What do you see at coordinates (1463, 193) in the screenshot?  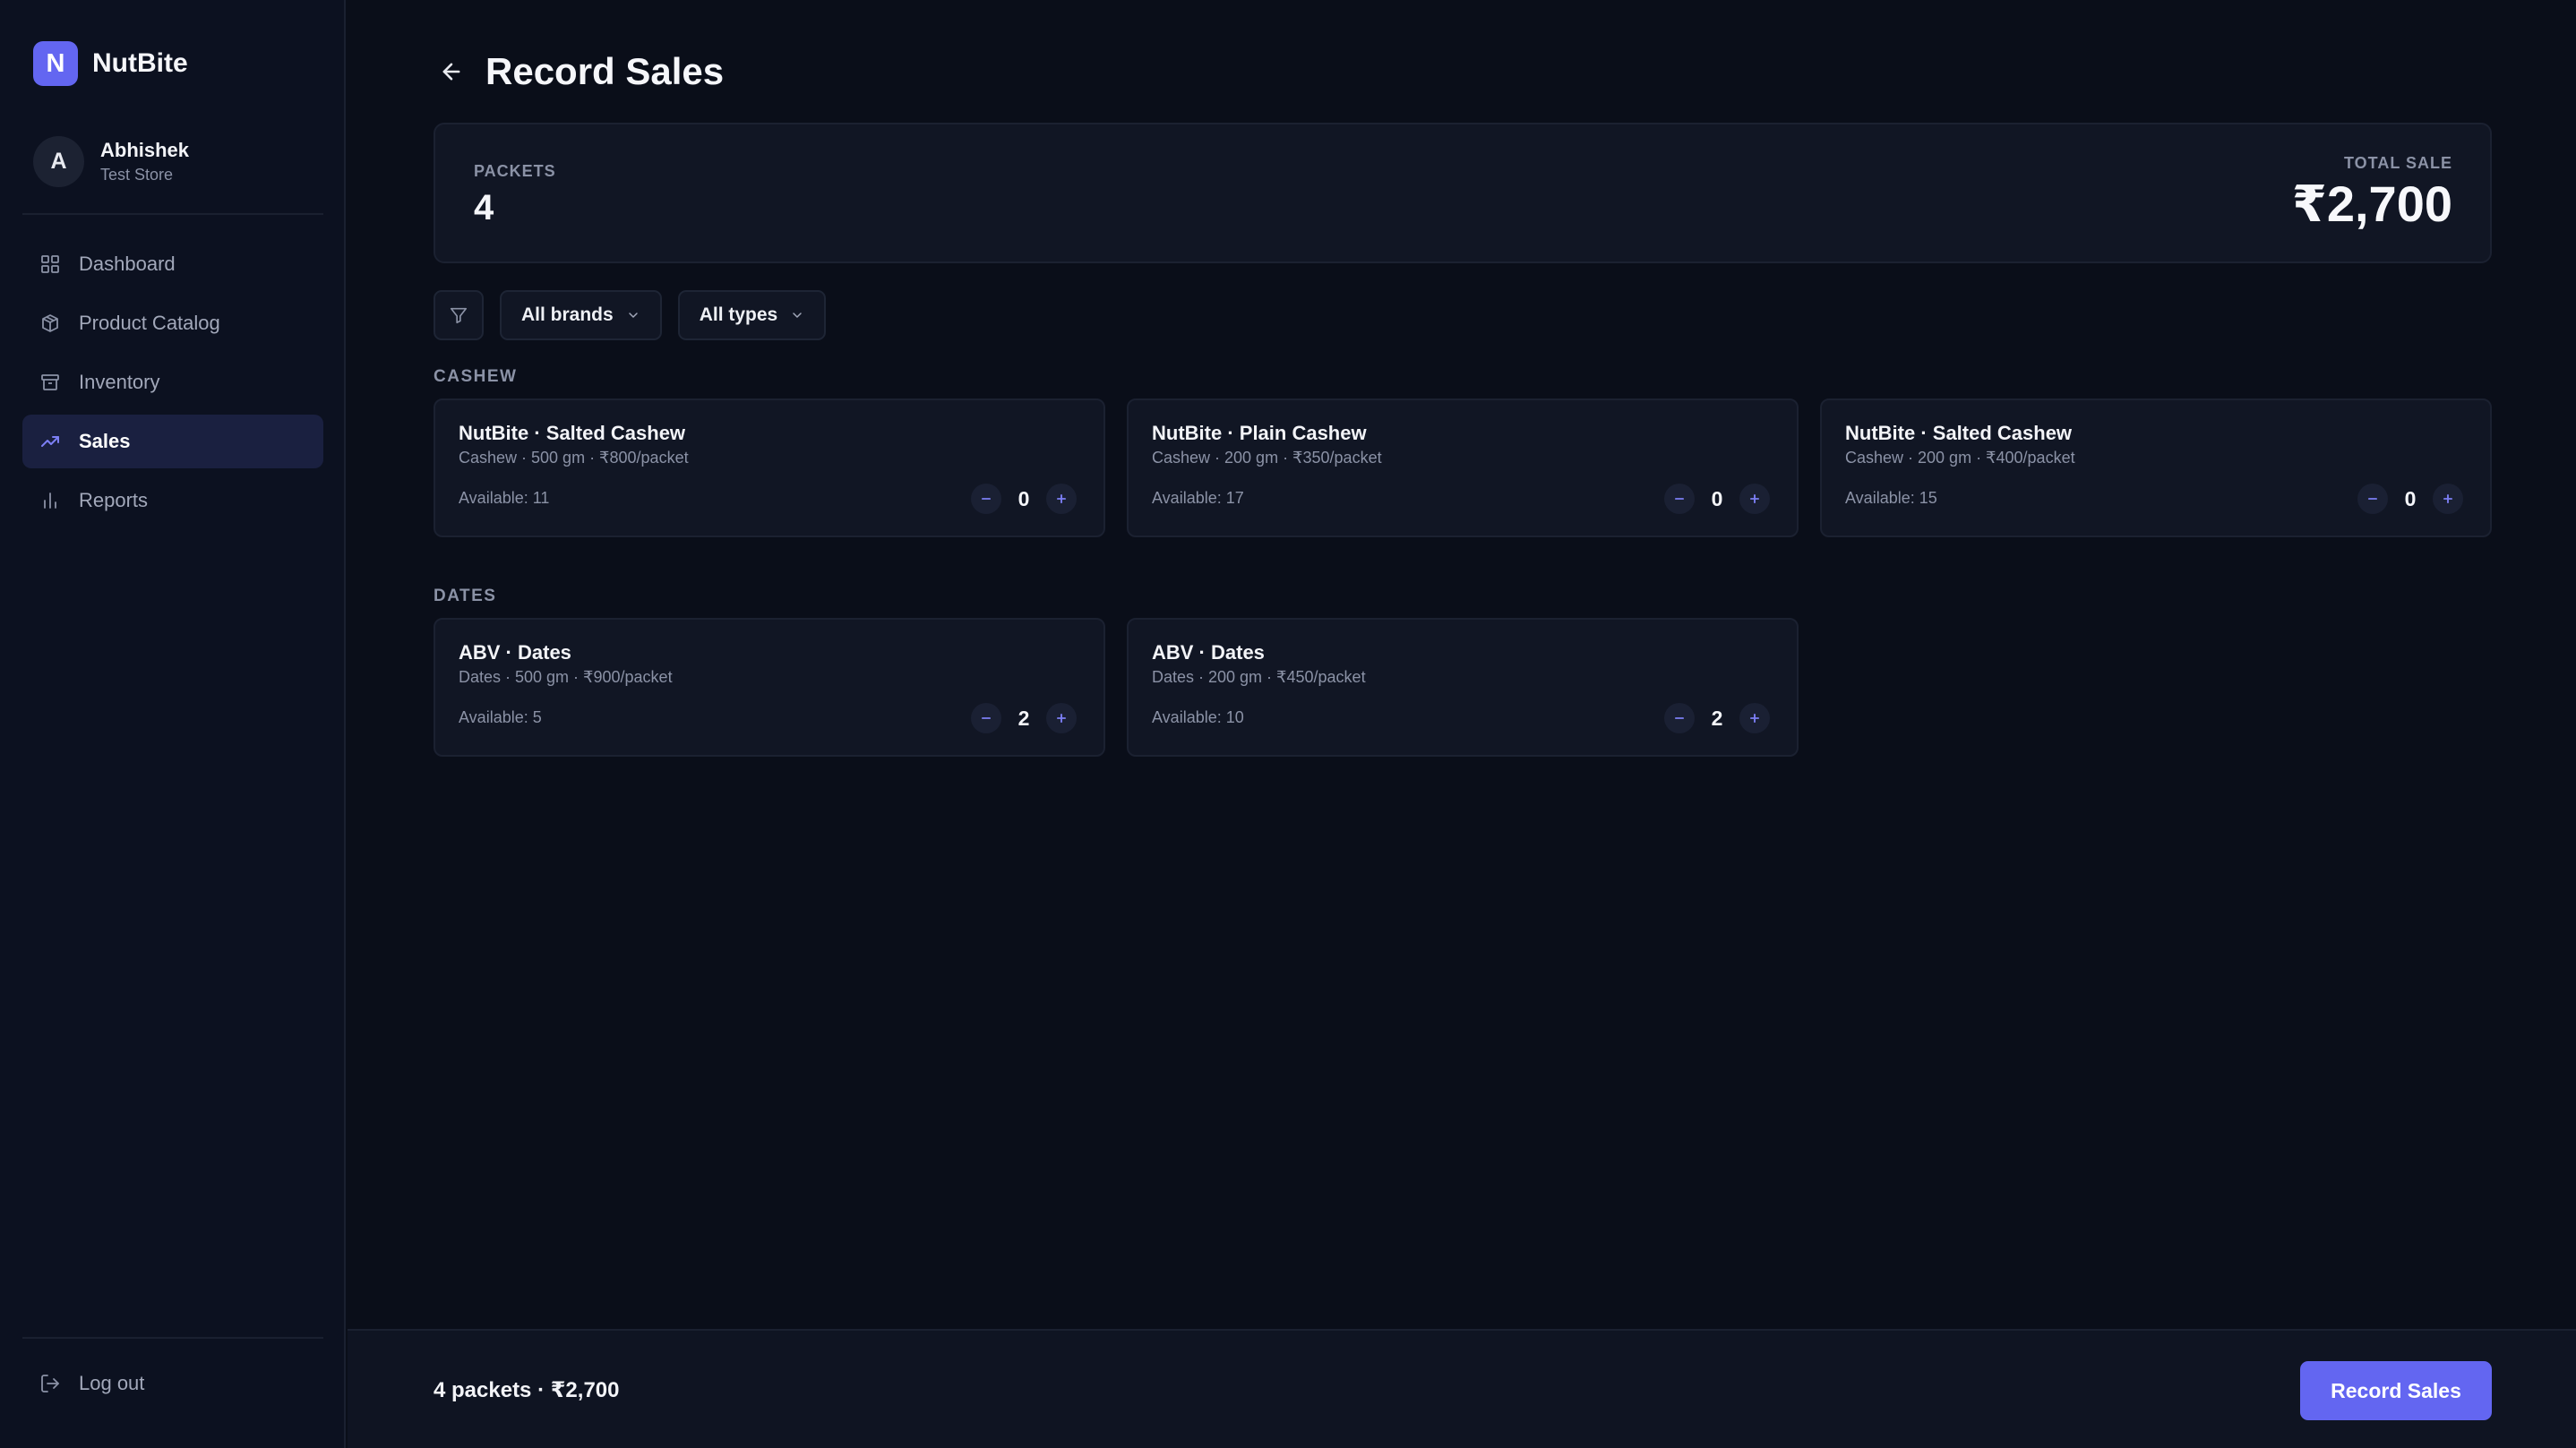 I see `sales-summary-card: PACKETS 4 TOTAL SALE ₹2,700` at bounding box center [1463, 193].